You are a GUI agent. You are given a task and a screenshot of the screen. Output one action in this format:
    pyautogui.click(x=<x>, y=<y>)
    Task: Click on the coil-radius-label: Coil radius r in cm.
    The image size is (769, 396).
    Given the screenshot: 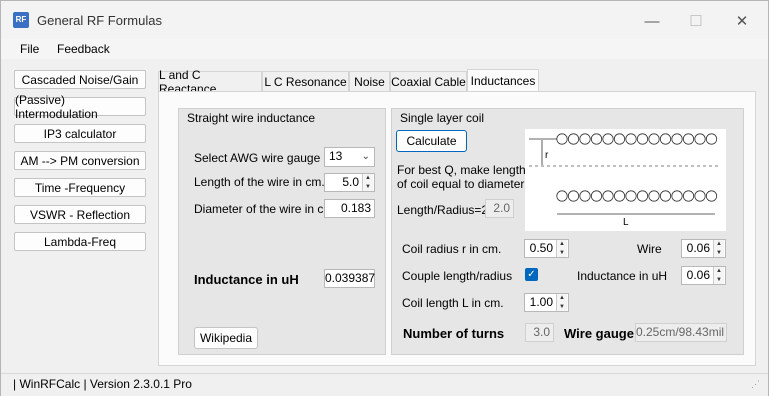 What is the action you would take?
    pyautogui.click(x=452, y=249)
    